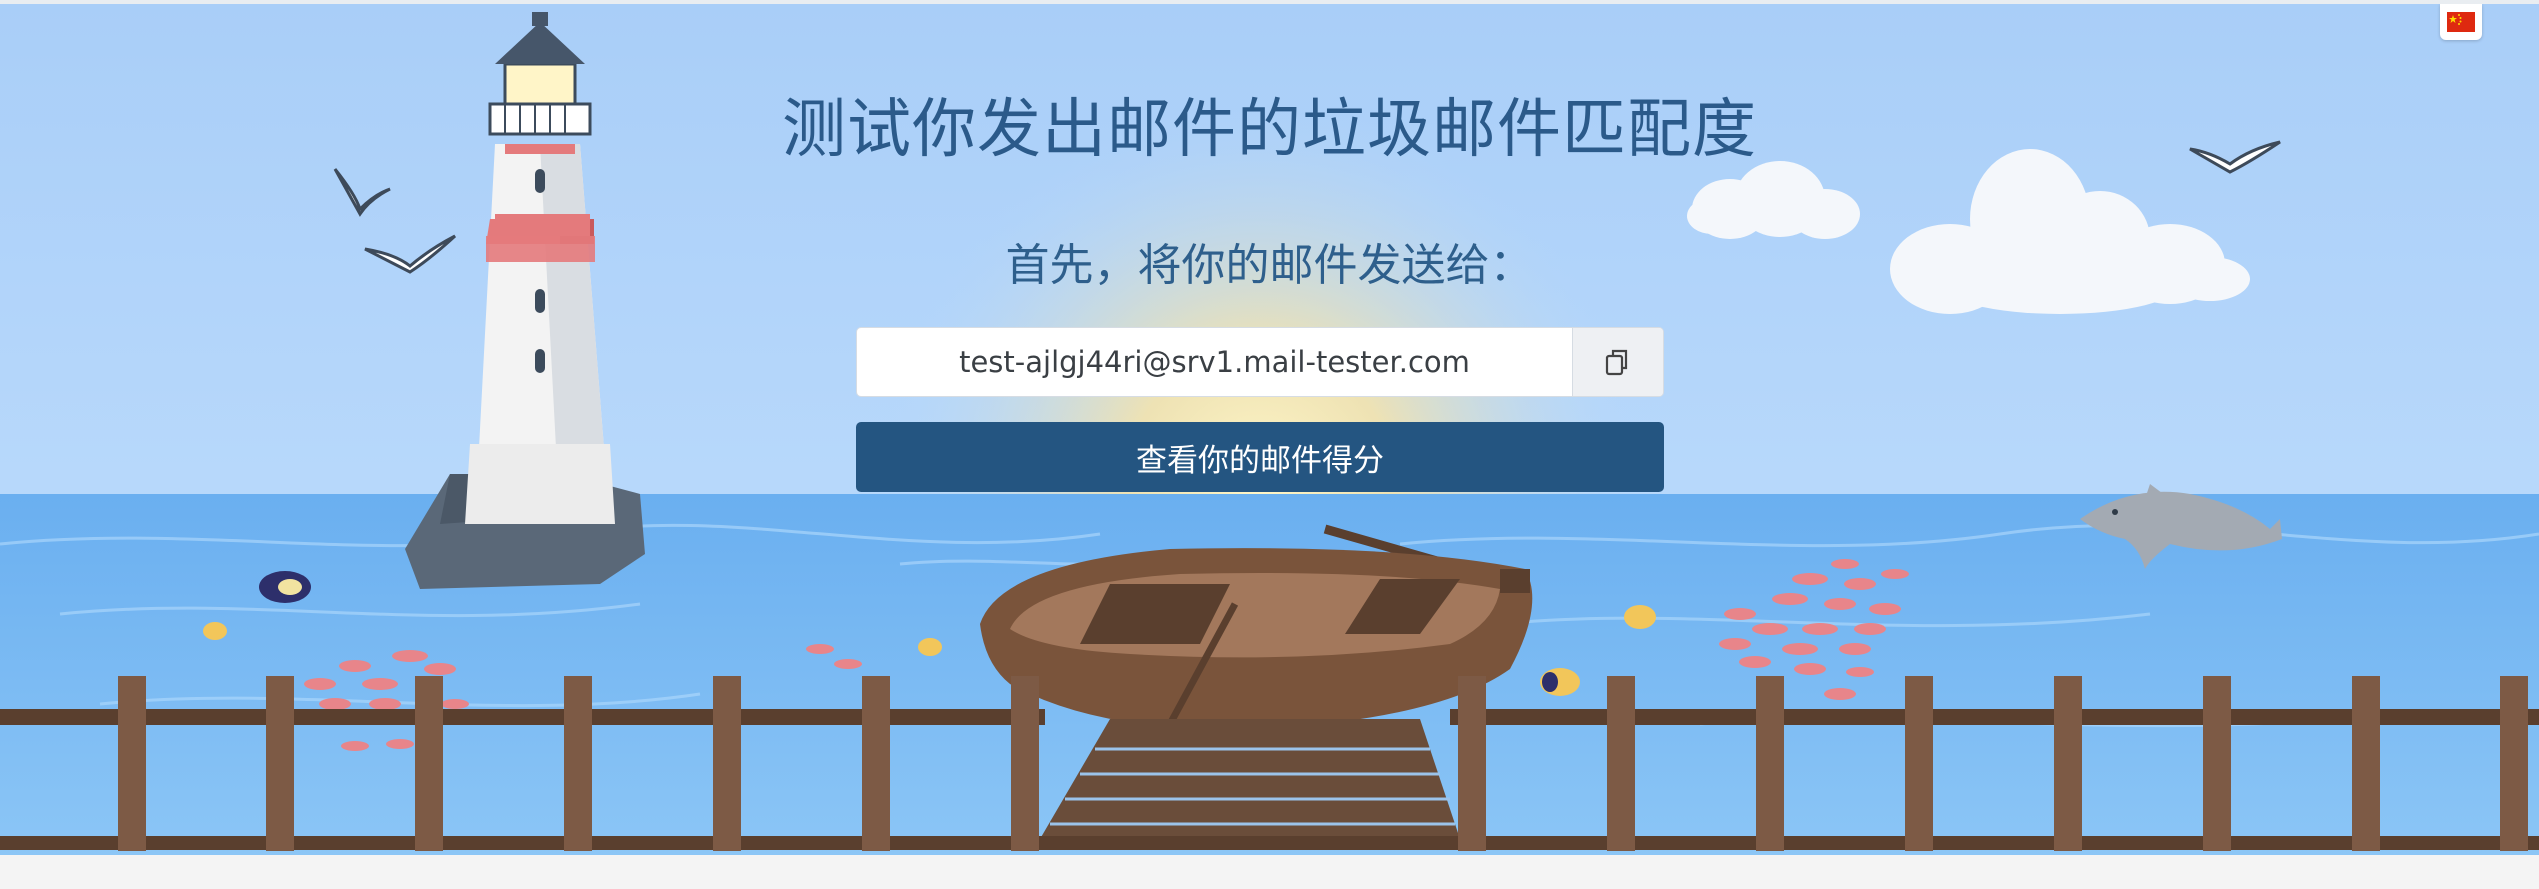 The width and height of the screenshot is (2539, 889). I want to click on page-title: 测试你发出邮件的垃圾邮件匹配度, so click(1269, 130).